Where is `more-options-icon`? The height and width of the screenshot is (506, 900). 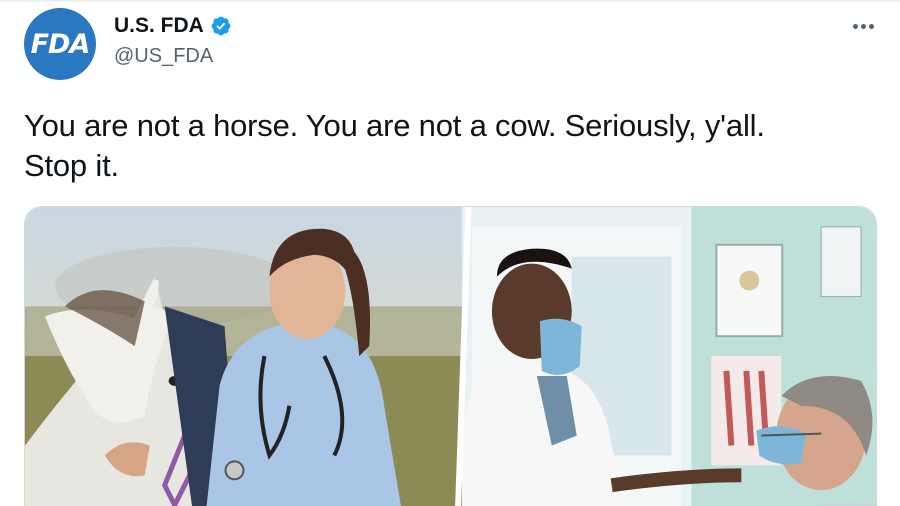 more-options-icon is located at coordinates (863, 26).